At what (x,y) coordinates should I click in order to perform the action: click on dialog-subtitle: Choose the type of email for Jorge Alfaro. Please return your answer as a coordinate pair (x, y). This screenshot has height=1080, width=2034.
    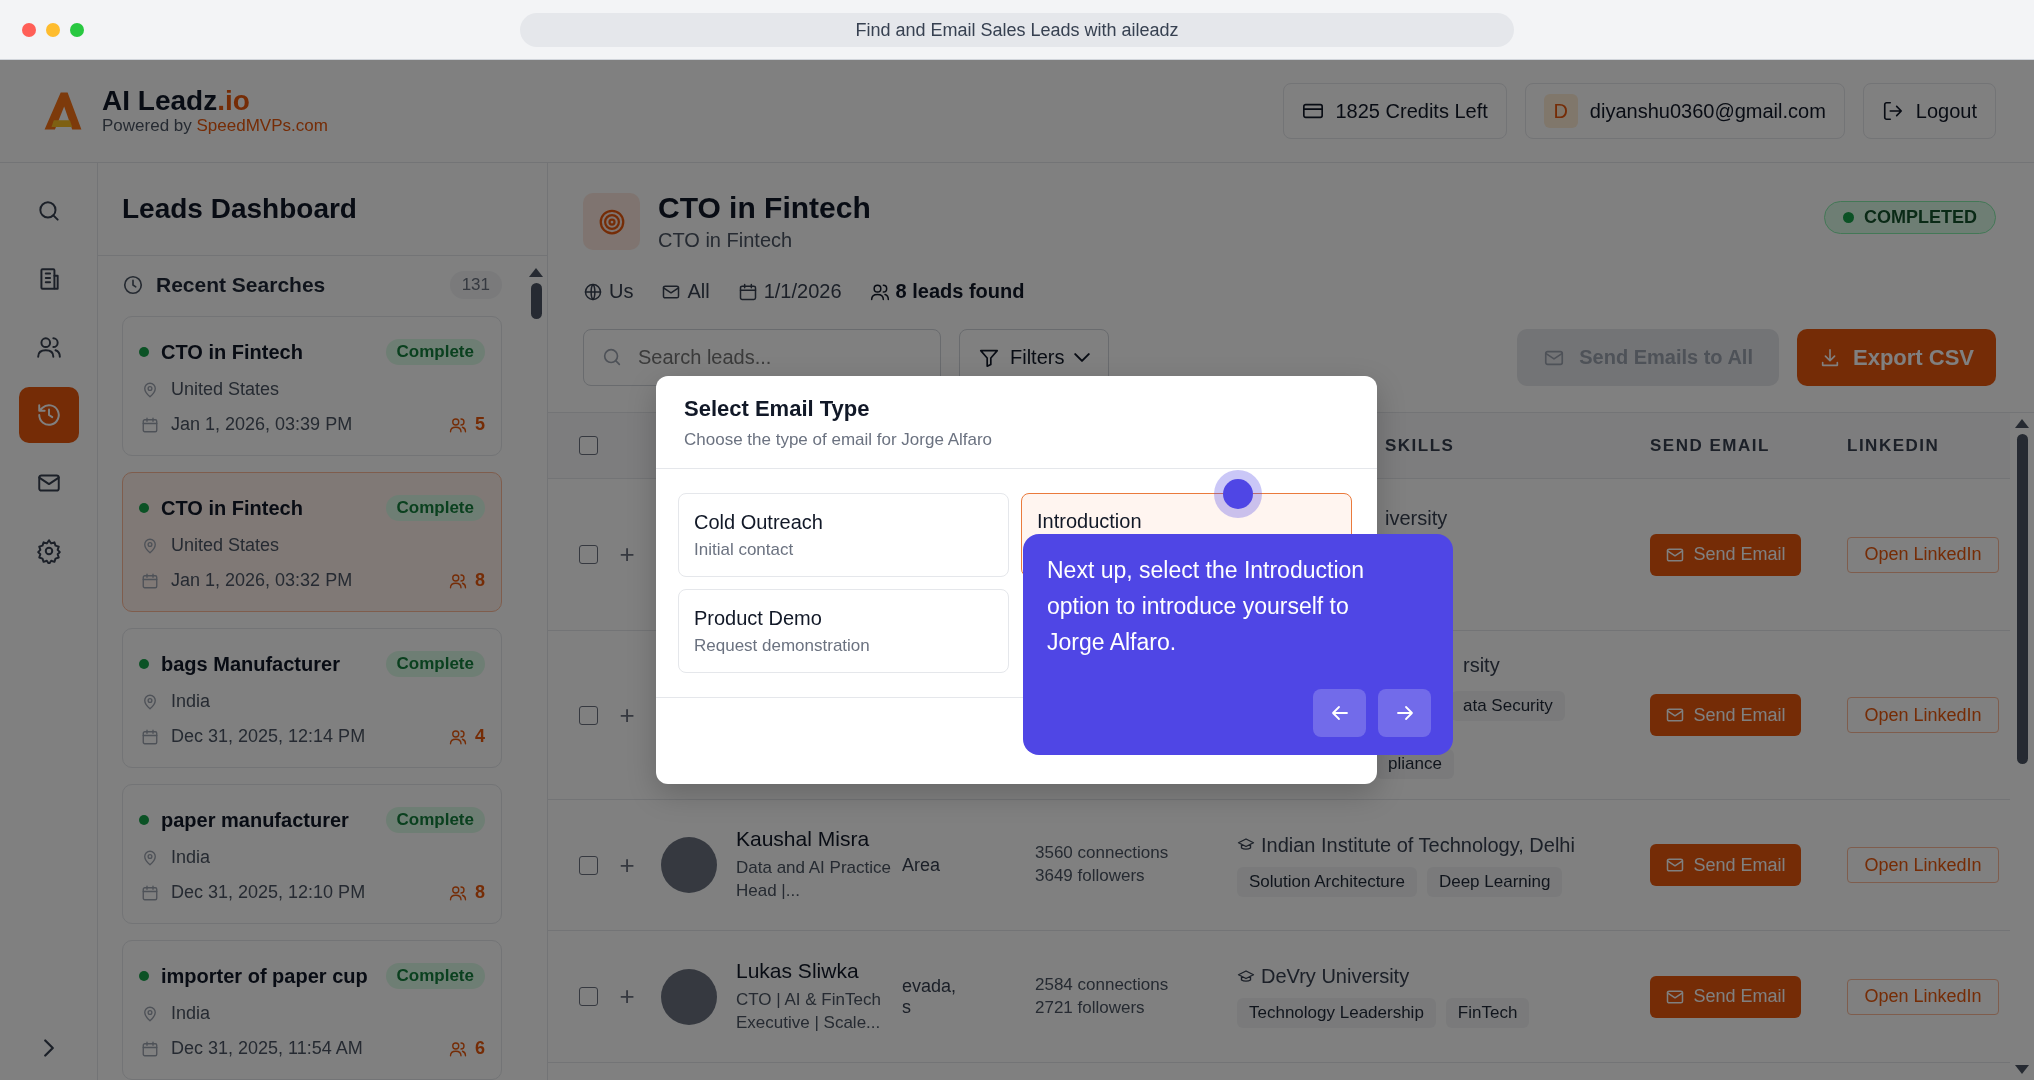
    Looking at the image, I should click on (839, 440).